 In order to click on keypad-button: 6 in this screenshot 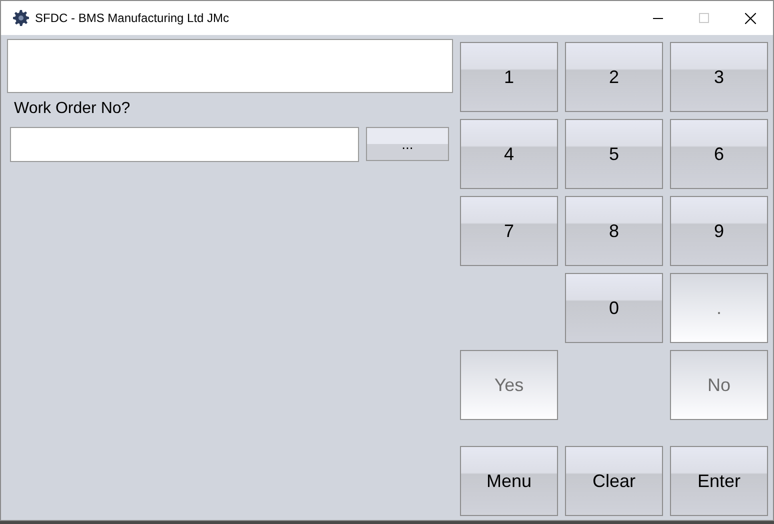, I will do `click(719, 154)`.